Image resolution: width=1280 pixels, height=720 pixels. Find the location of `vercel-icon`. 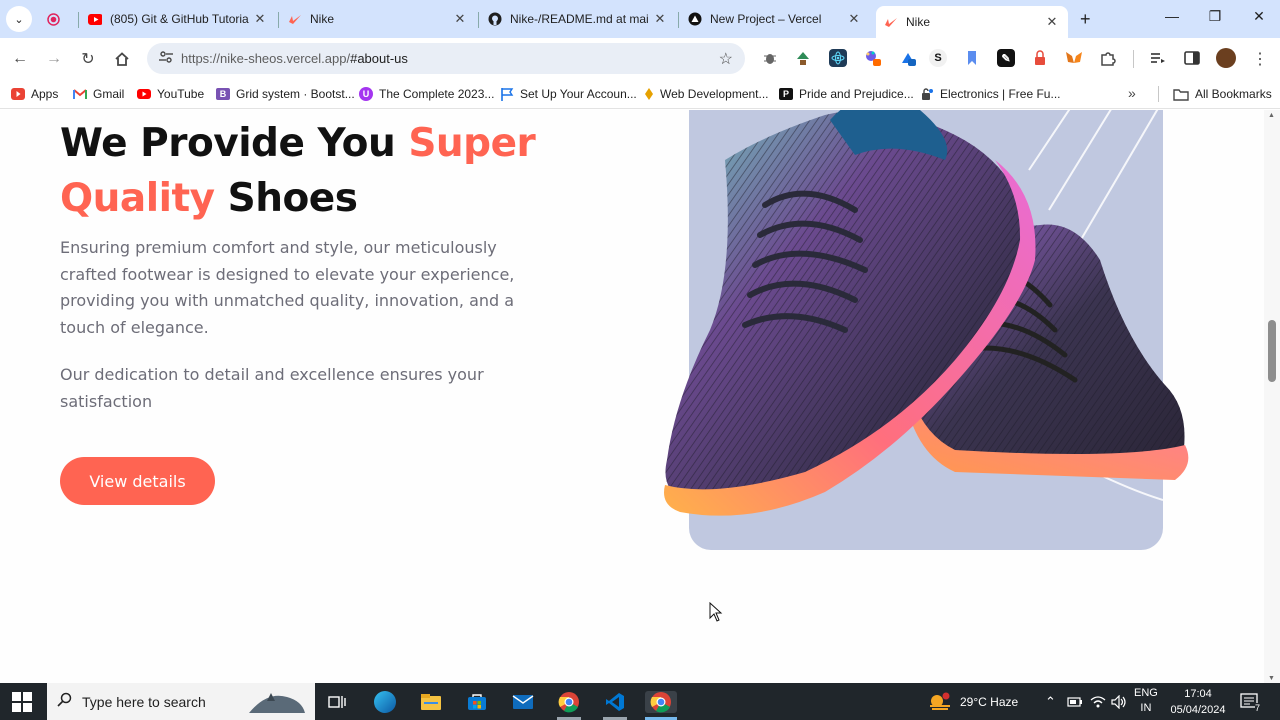

vercel-icon is located at coordinates (695, 19).